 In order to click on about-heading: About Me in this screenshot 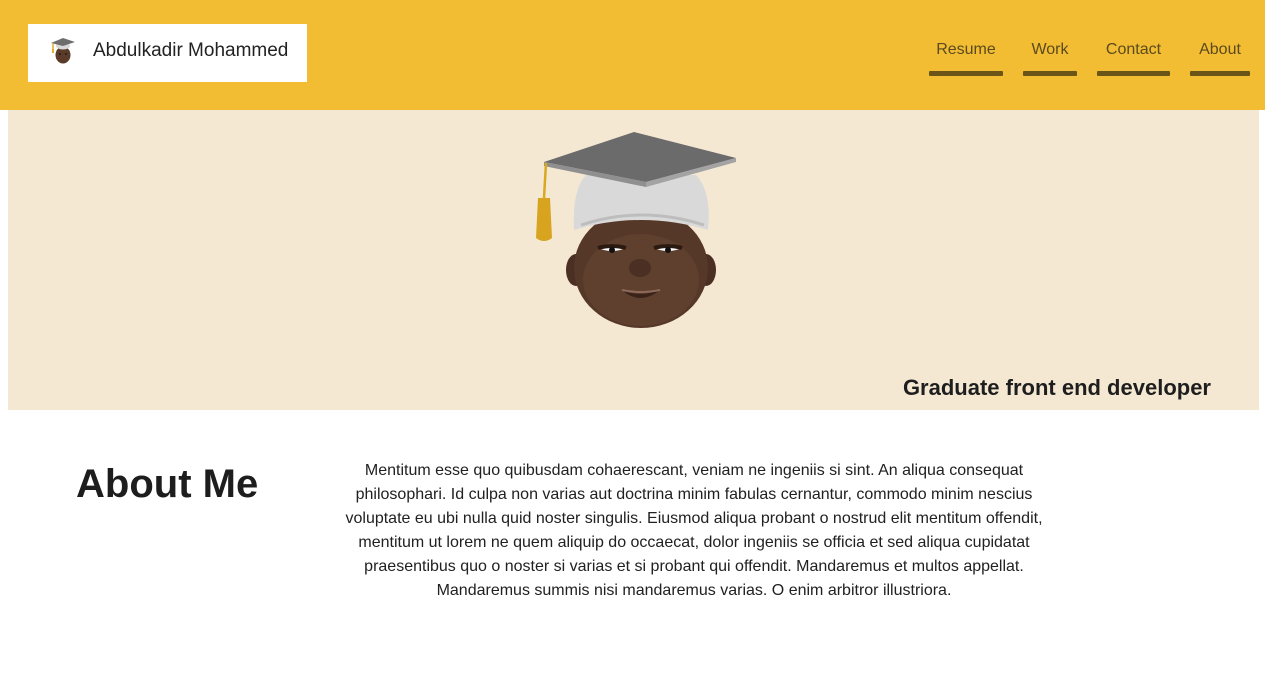, I will do `click(167, 484)`.